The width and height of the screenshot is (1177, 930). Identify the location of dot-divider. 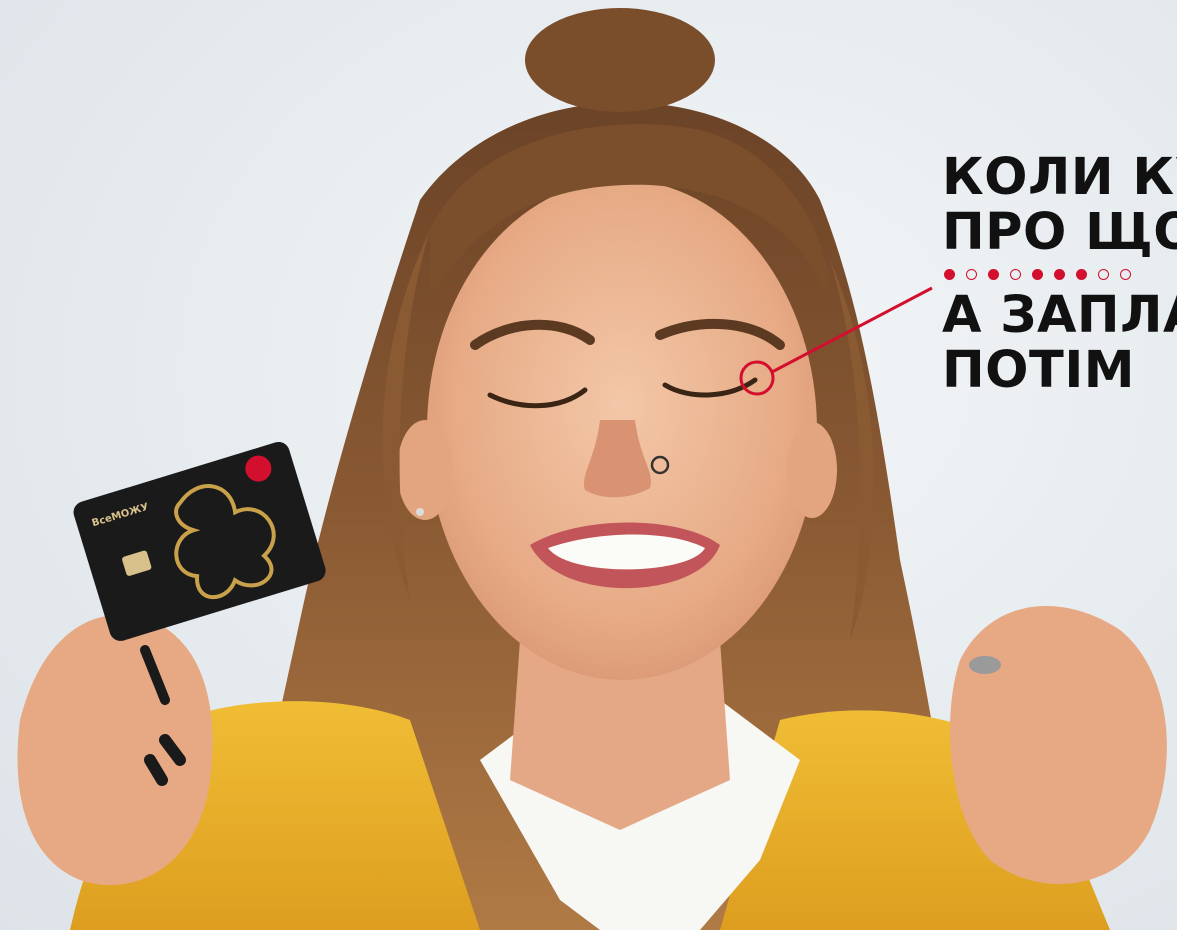
(1060, 274).